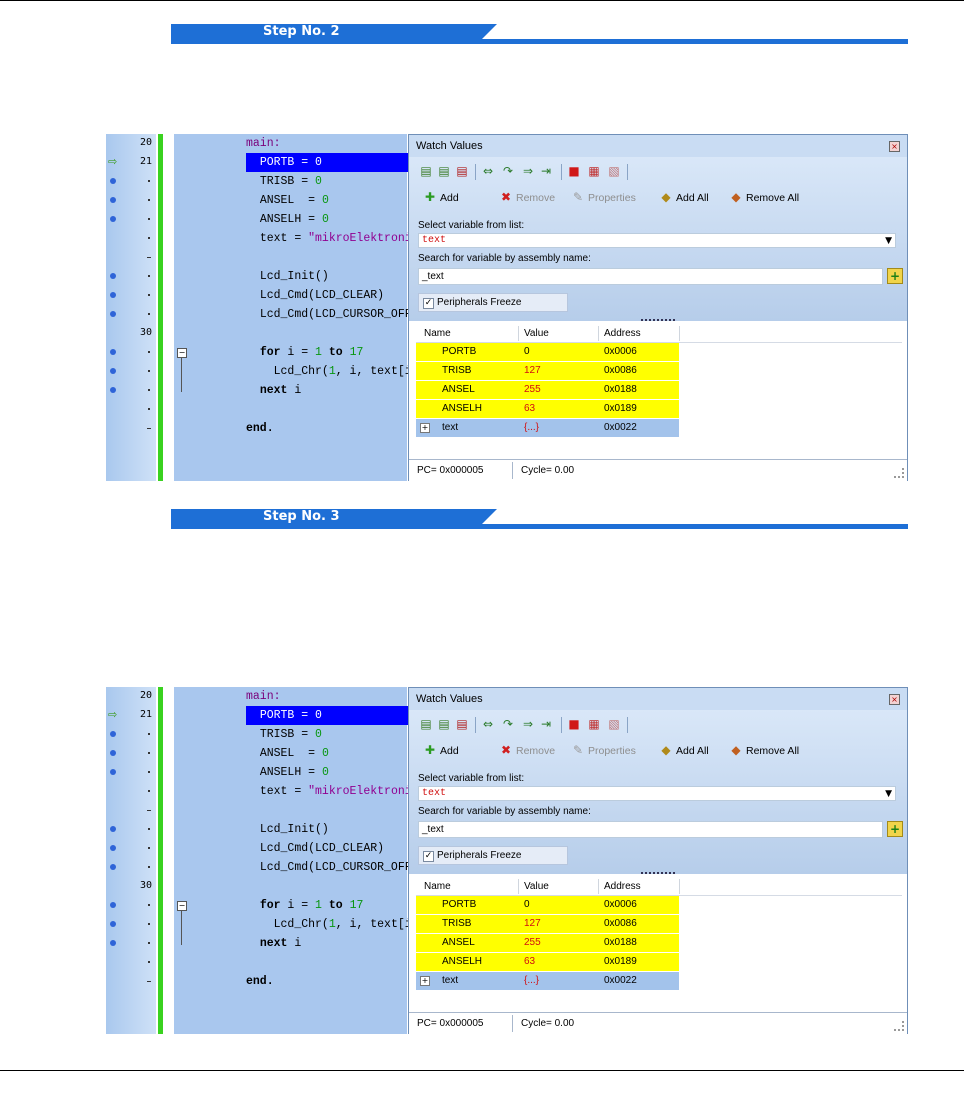 The image size is (964, 1099). I want to click on table-row-selected: + text {...} 0x0022, so click(547, 428).